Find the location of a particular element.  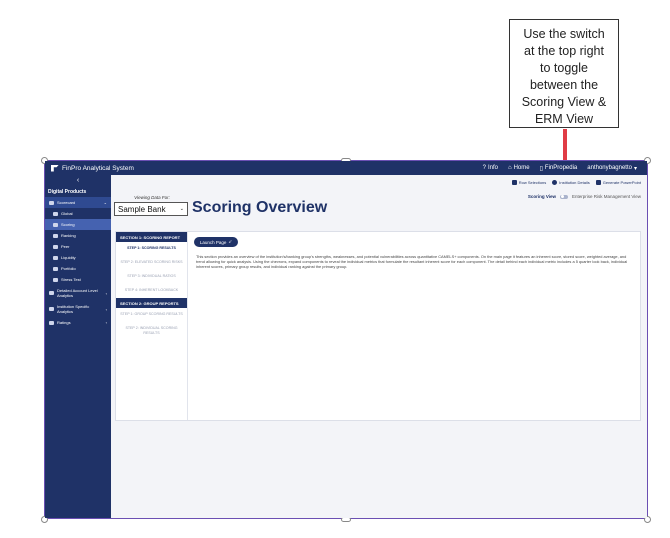

sidebar-item-label: Scoring is located at coordinates (68, 224).